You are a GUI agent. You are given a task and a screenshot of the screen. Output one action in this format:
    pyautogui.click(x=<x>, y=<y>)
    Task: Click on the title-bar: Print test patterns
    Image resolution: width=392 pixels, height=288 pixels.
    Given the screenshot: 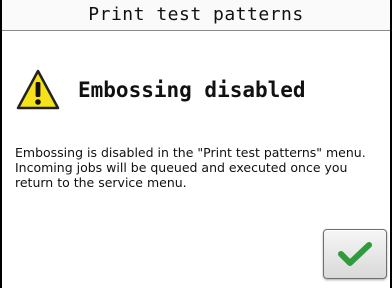 What is the action you would take?
    pyautogui.click(x=196, y=15)
    